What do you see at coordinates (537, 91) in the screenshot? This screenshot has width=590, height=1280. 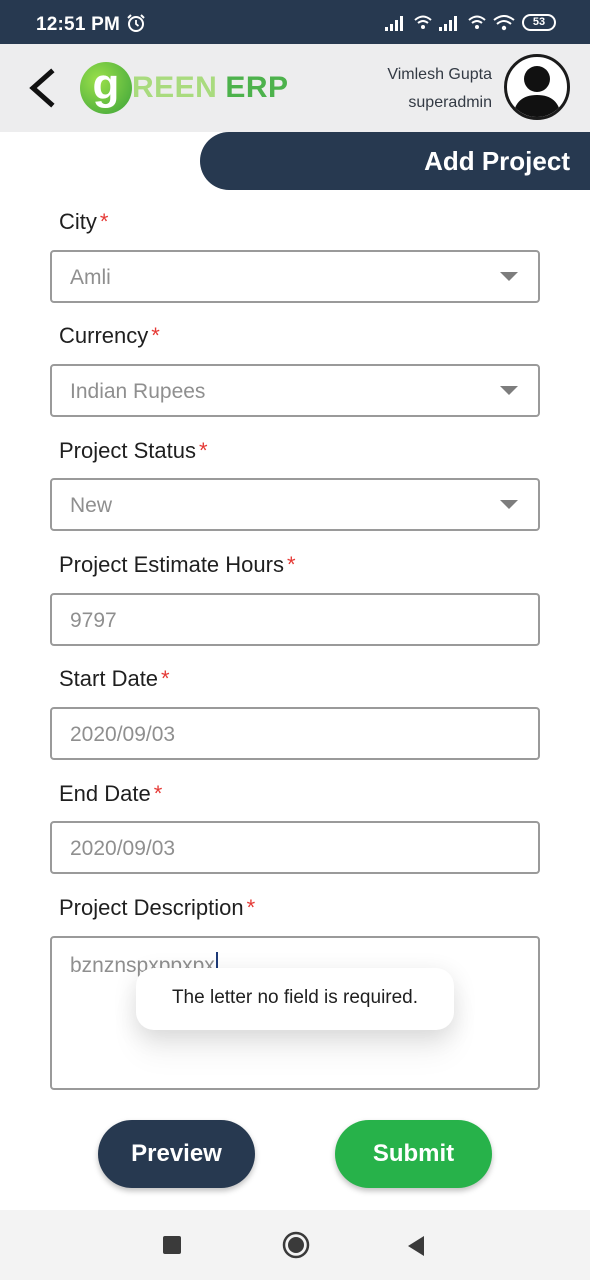 I see `person-icon` at bounding box center [537, 91].